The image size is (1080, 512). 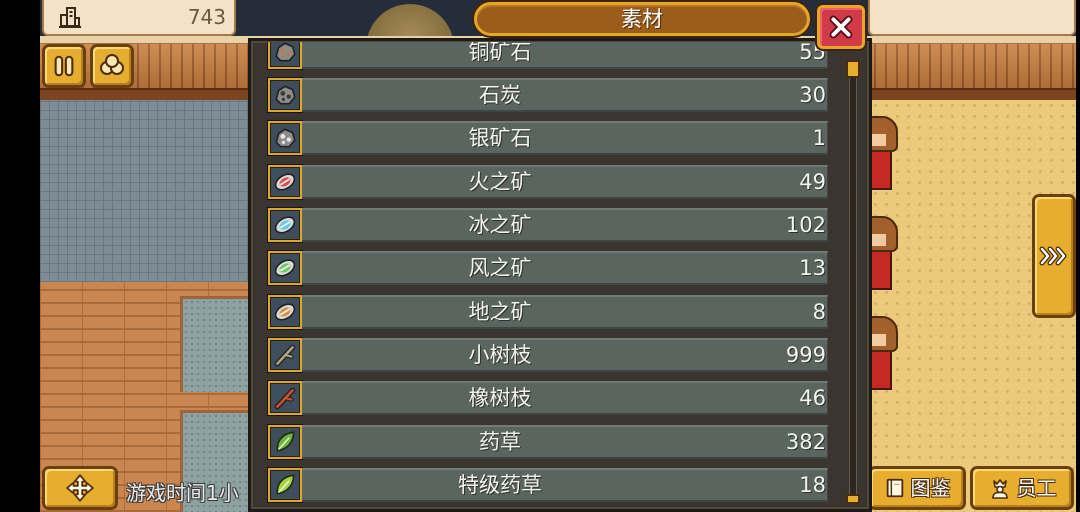 What do you see at coordinates (544, 225) in the screenshot?
I see `material-row: 冰之矿 102` at bounding box center [544, 225].